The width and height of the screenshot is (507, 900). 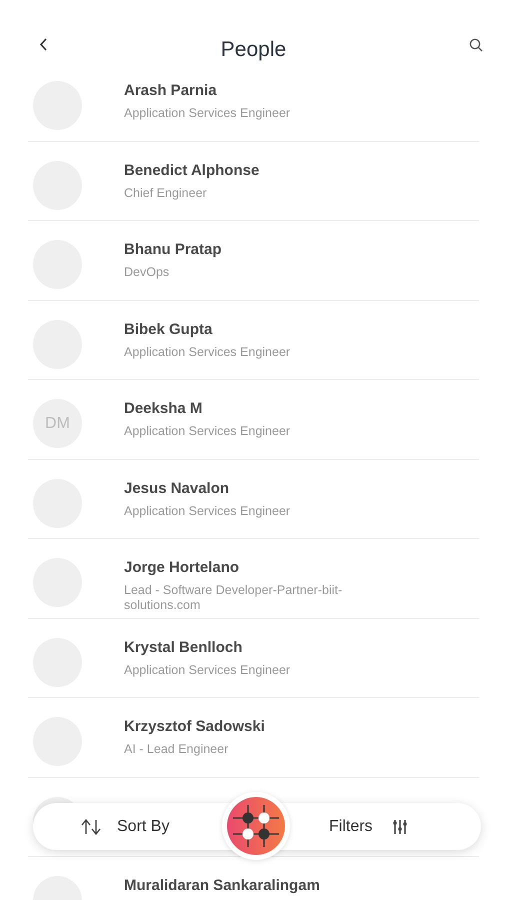 What do you see at coordinates (43, 44) in the screenshot?
I see `back-icon` at bounding box center [43, 44].